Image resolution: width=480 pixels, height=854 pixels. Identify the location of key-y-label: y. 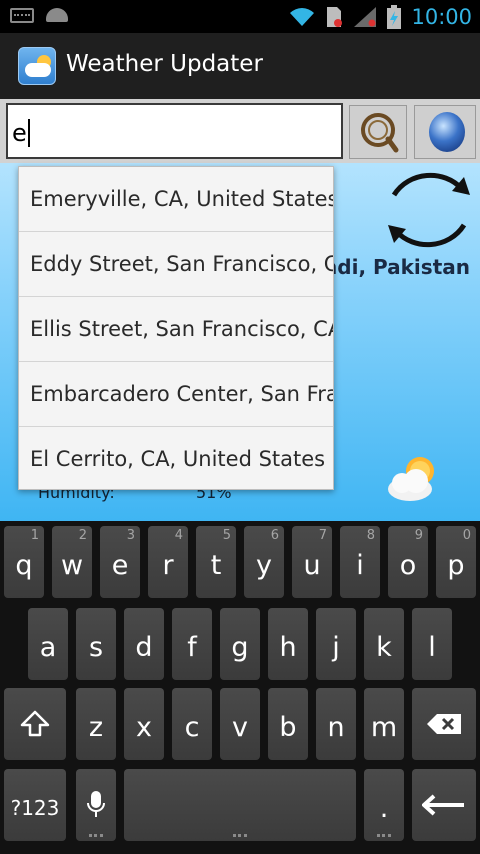
(264, 565).